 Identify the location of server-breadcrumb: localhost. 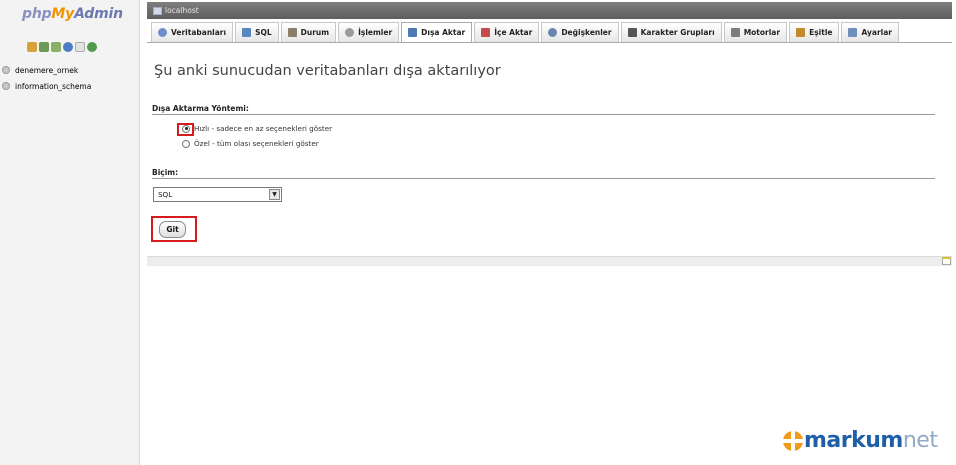
(549, 10).